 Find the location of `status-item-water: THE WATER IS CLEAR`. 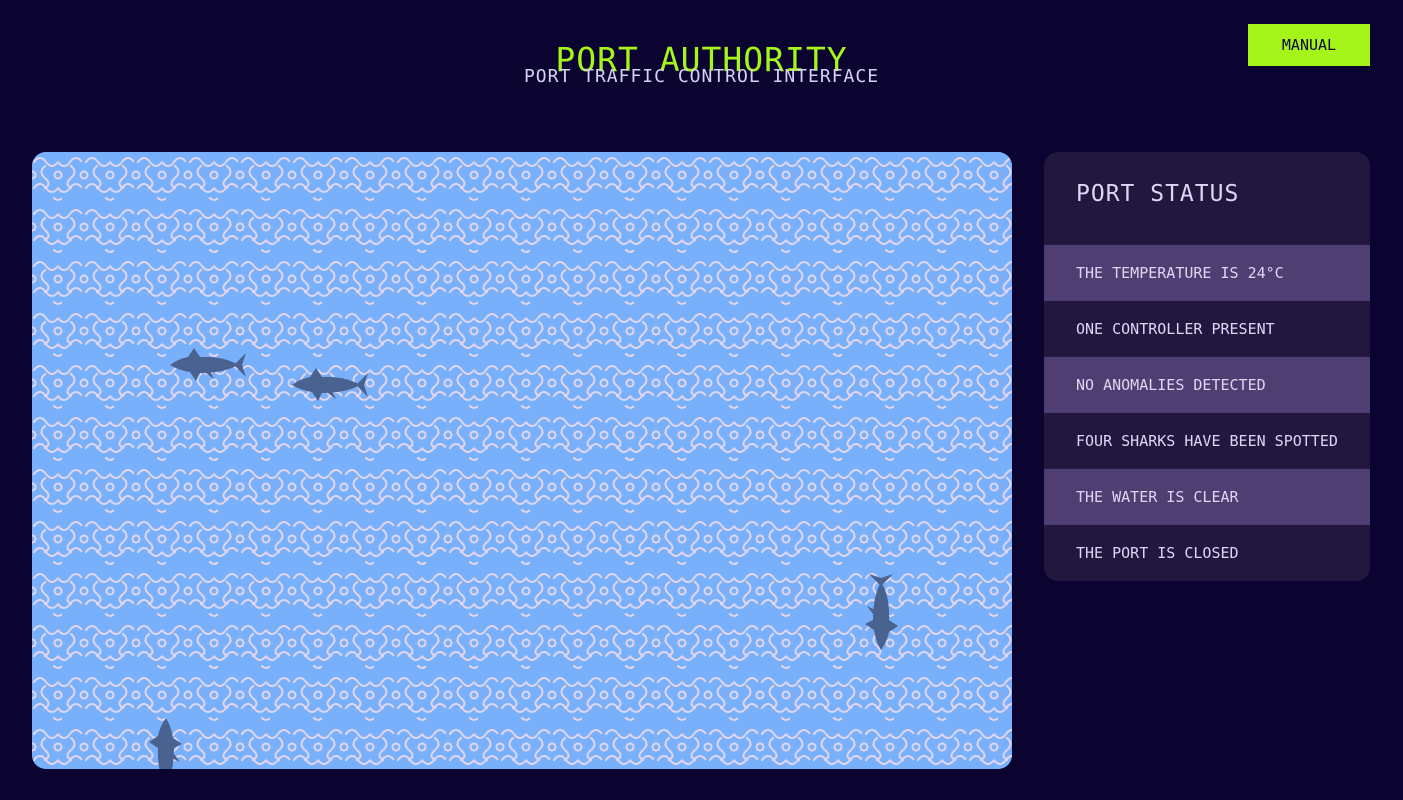

status-item-water: THE WATER IS CLEAR is located at coordinates (1207, 497).